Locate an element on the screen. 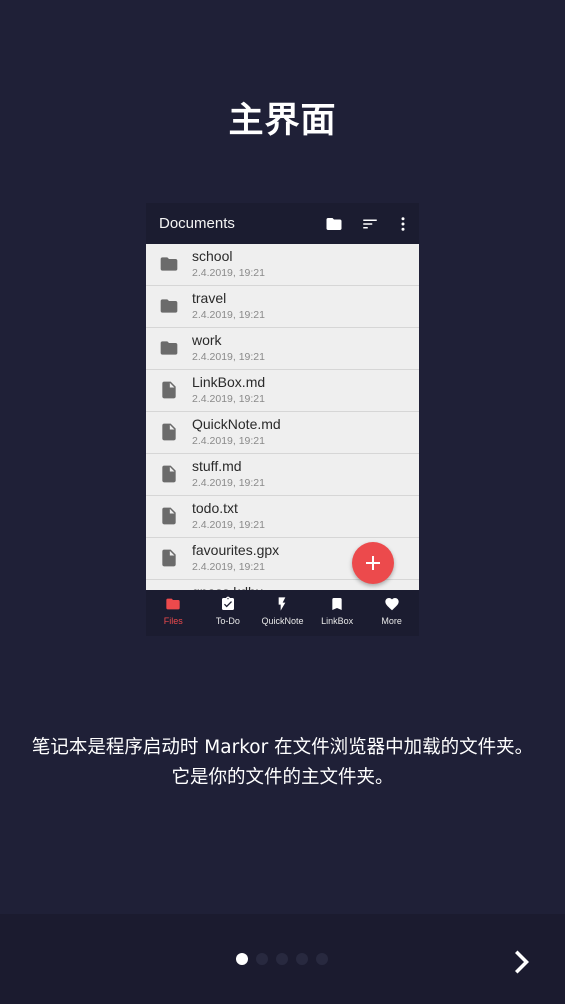 This screenshot has height=1004, width=565. more-vert-icon is located at coordinates (403, 224).